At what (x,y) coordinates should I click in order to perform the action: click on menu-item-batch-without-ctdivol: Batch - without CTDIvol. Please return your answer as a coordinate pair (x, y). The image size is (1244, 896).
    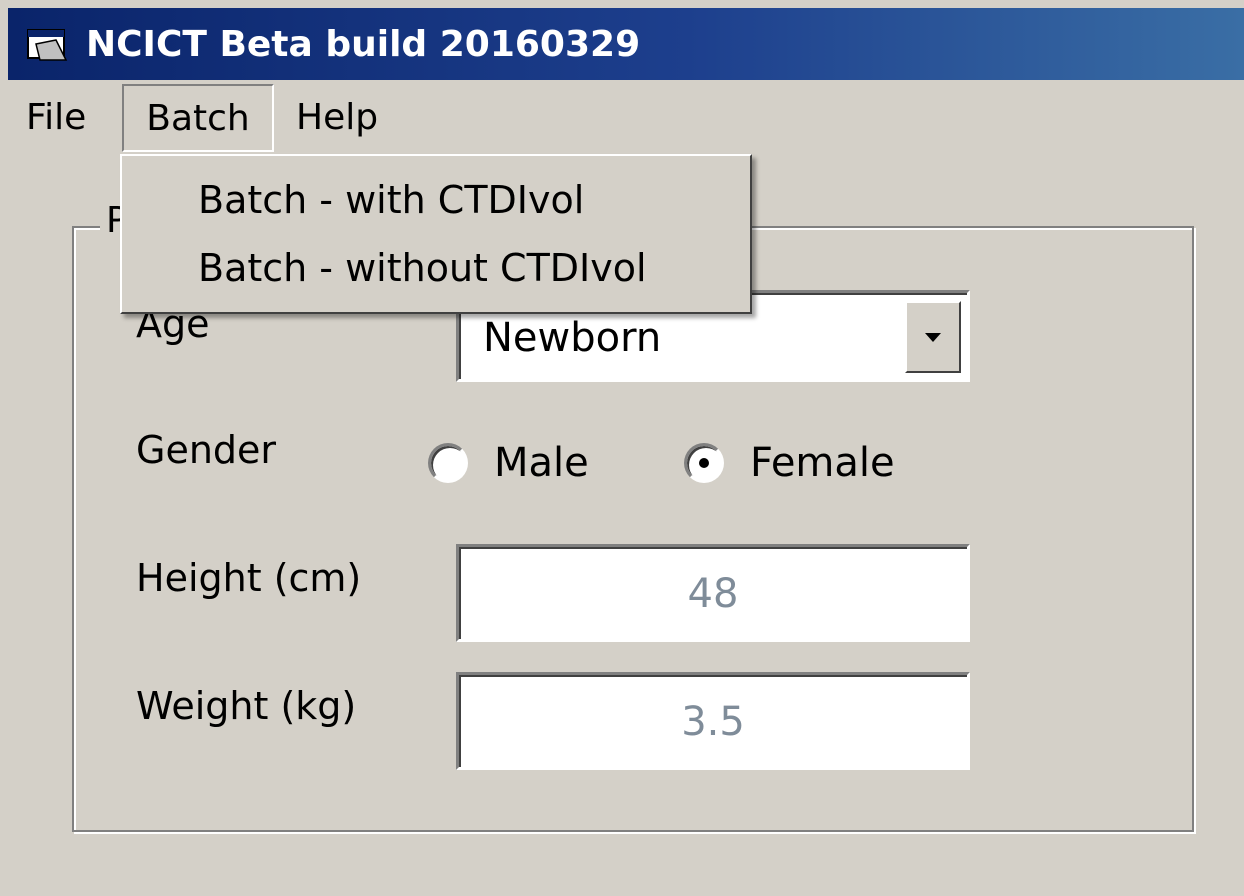
    Looking at the image, I should click on (422, 268).